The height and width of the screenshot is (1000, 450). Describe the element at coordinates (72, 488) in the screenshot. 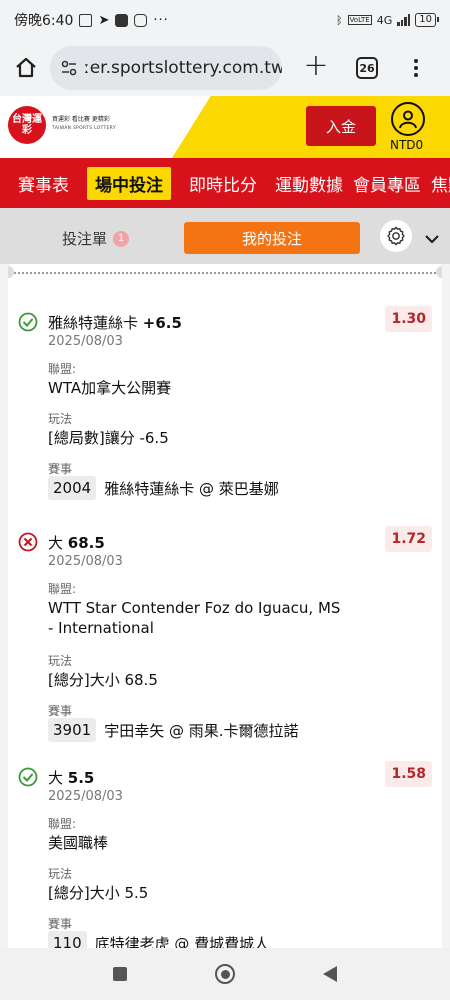

I see `event-number: 2004` at that location.